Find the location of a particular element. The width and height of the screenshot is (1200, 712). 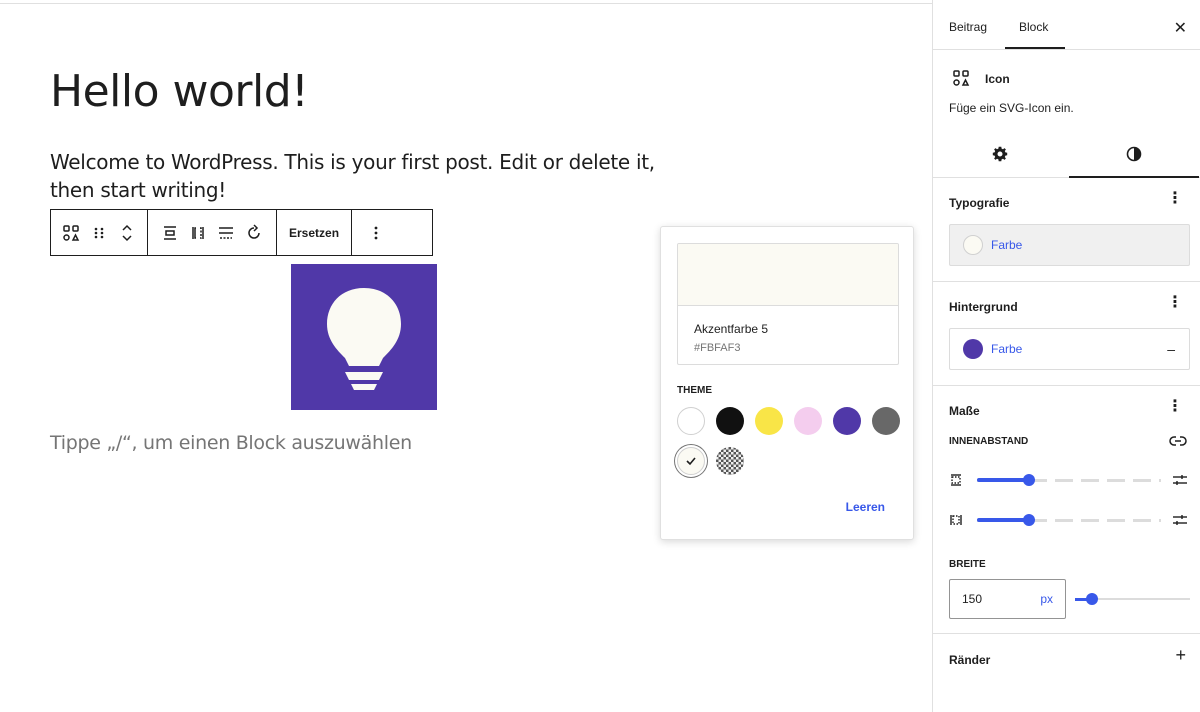

width-unit-select: px is located at coordinates (1046, 599).